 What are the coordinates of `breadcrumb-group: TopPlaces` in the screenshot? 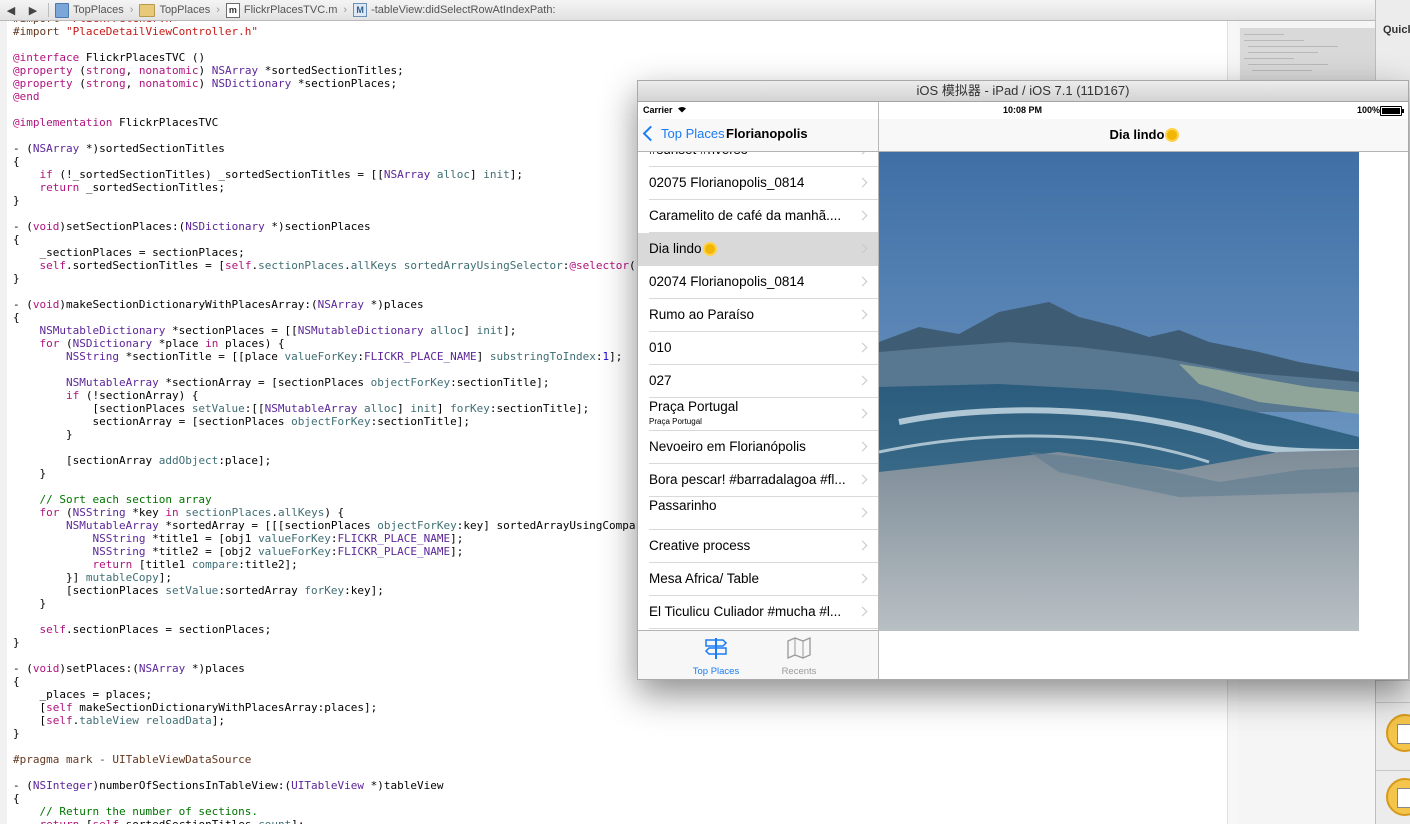 It's located at (174, 10).